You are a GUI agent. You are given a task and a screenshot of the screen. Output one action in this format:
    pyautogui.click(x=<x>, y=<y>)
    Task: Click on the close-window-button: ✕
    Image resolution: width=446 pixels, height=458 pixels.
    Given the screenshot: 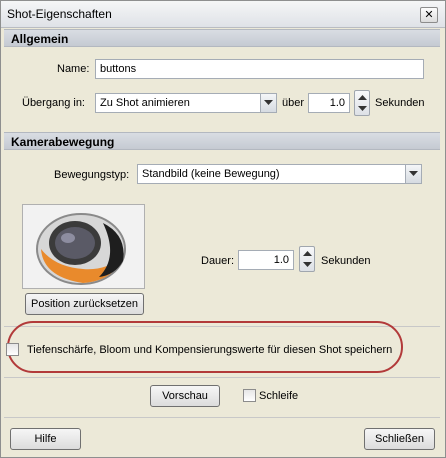 What is the action you would take?
    pyautogui.click(x=429, y=15)
    